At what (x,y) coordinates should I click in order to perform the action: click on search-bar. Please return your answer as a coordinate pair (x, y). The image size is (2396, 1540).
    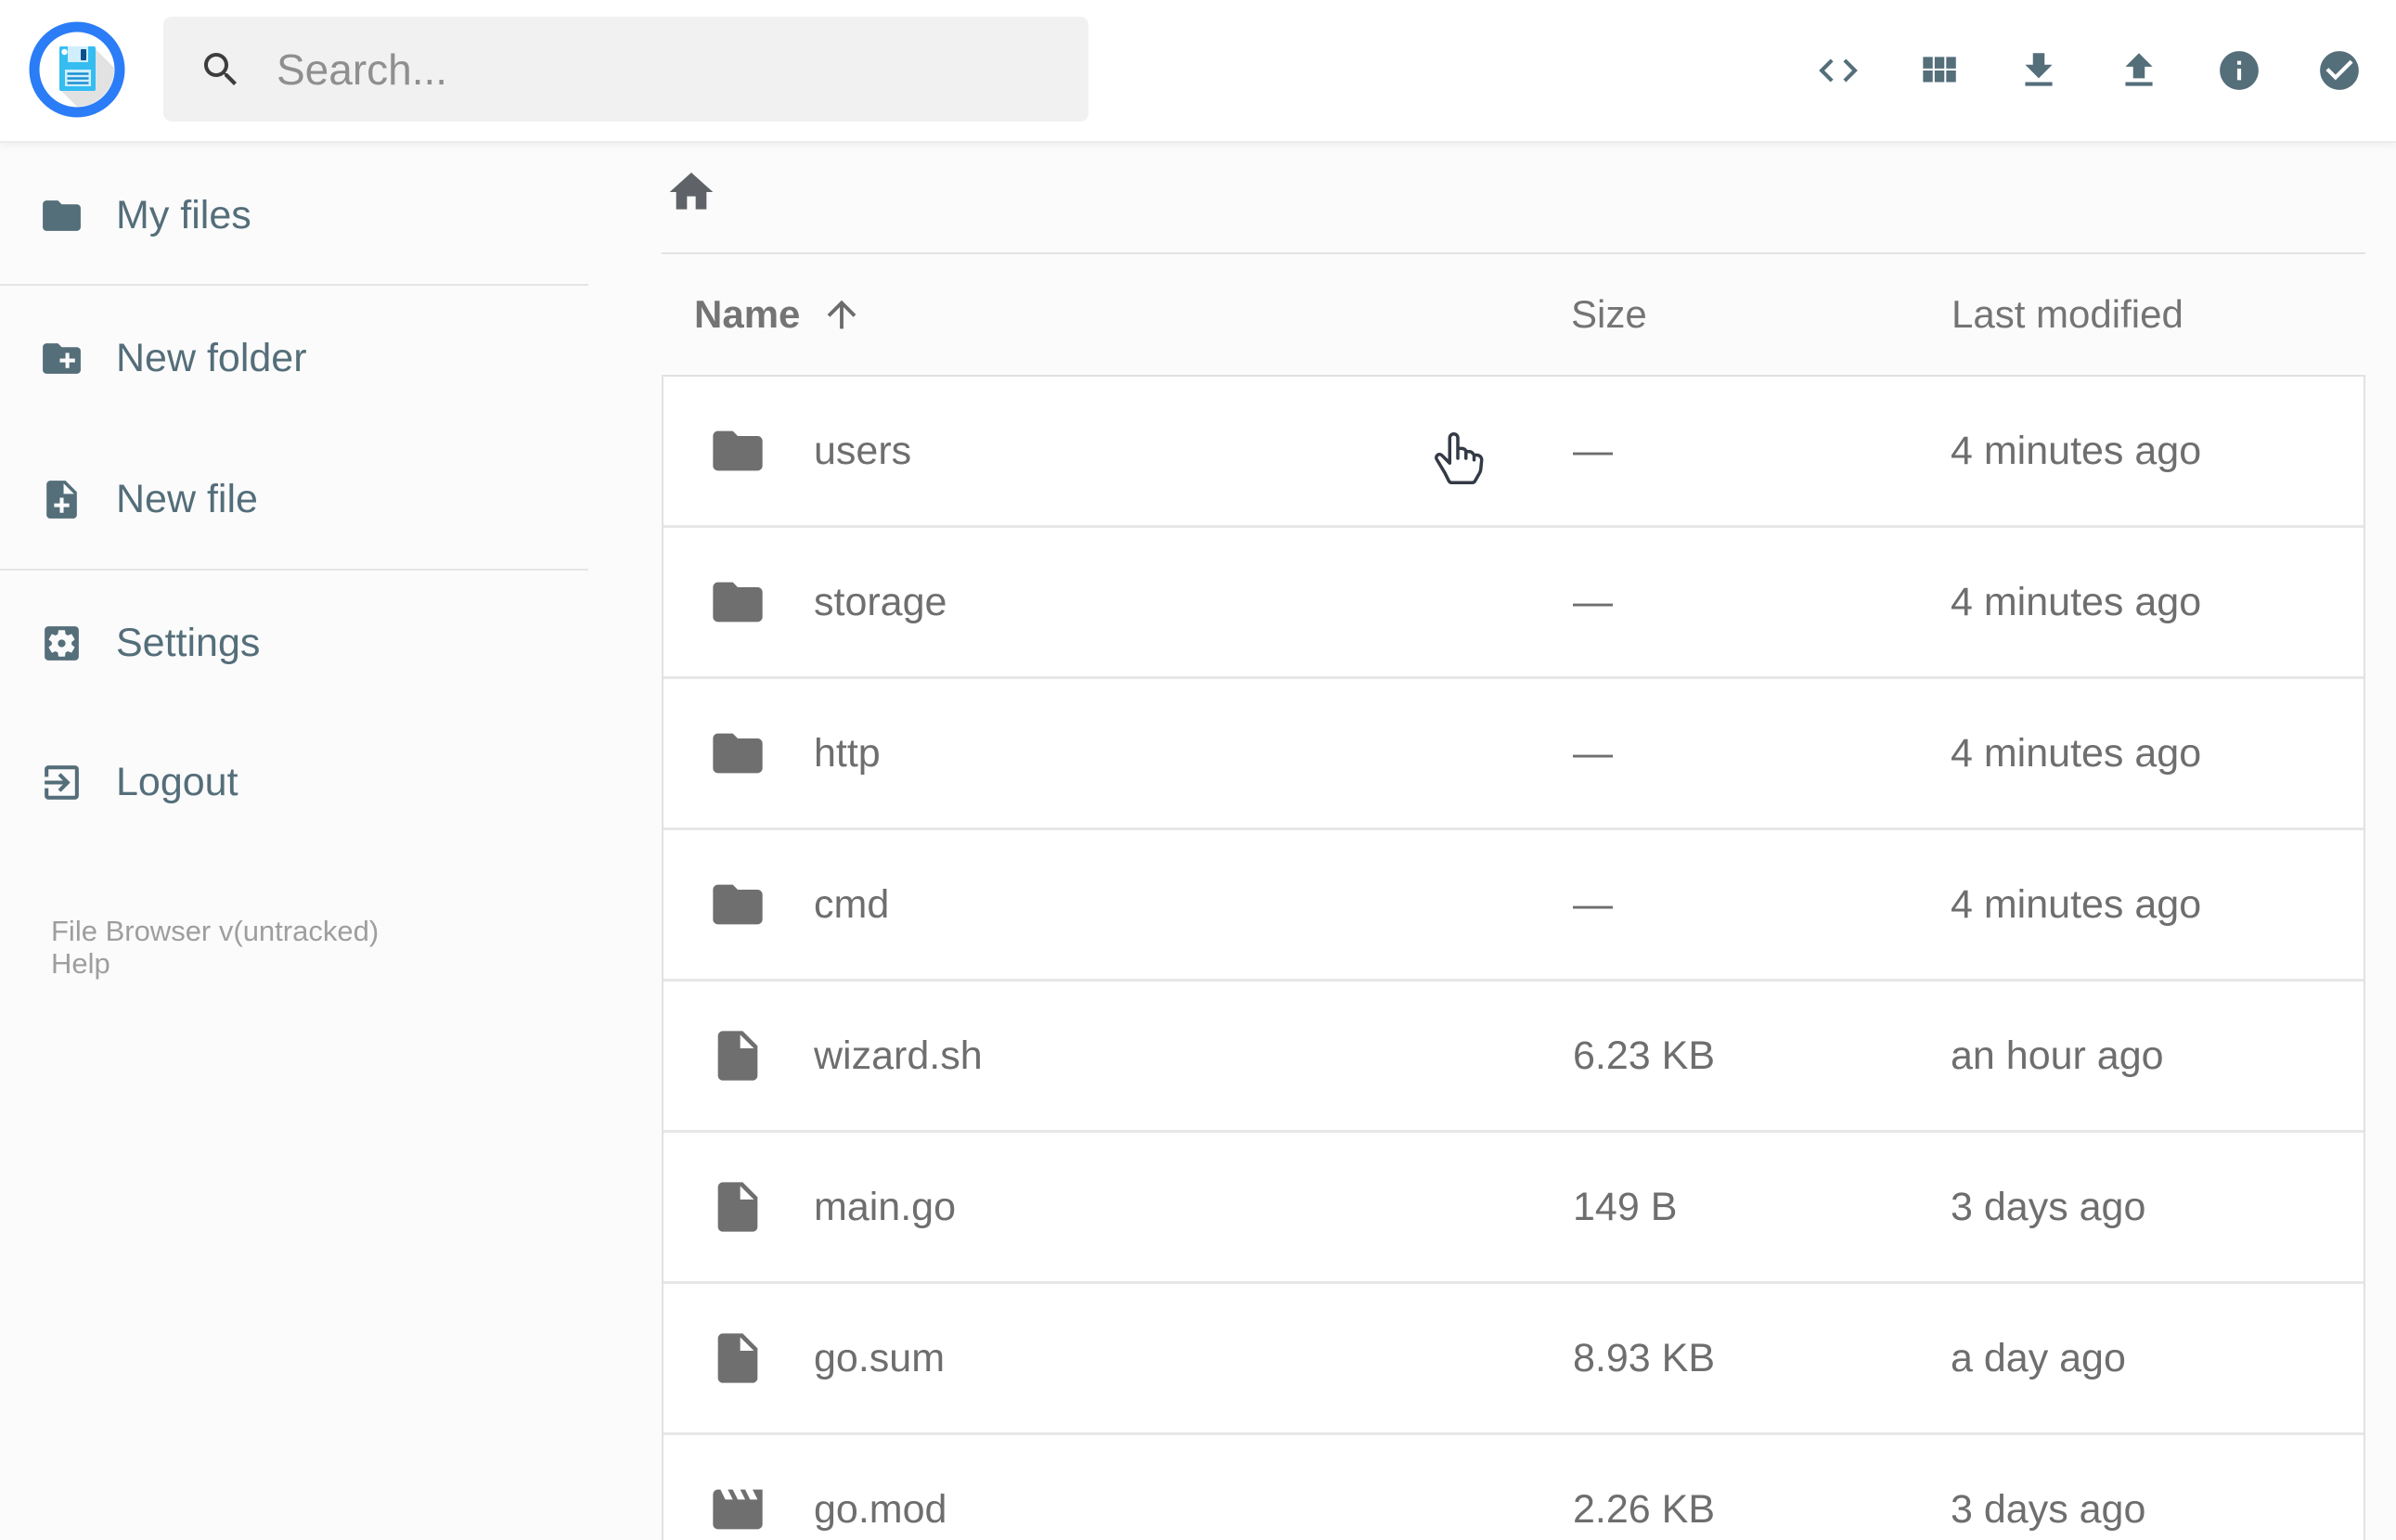
    Looking at the image, I should click on (626, 69).